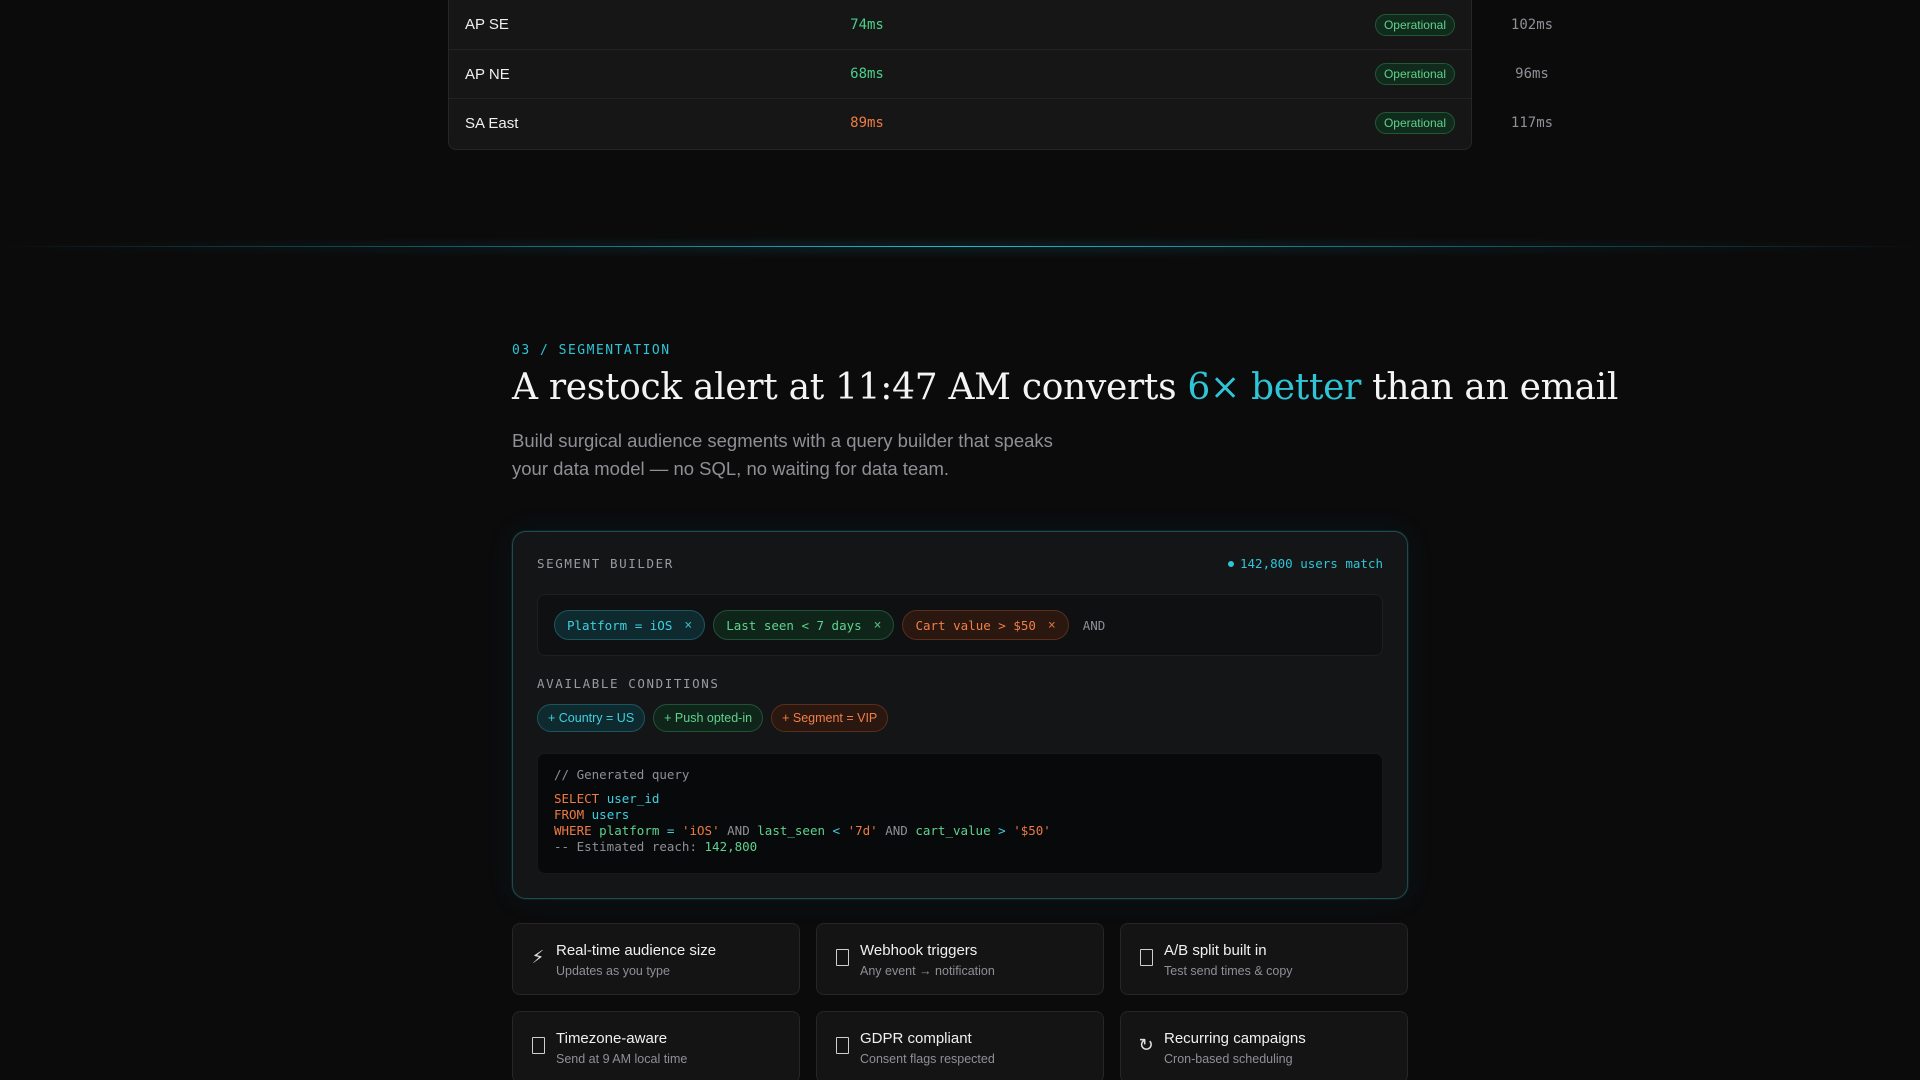 Image resolution: width=1920 pixels, height=1080 pixels. I want to click on table-row: SA East 89ms 117ms Operational, so click(1001, 122).